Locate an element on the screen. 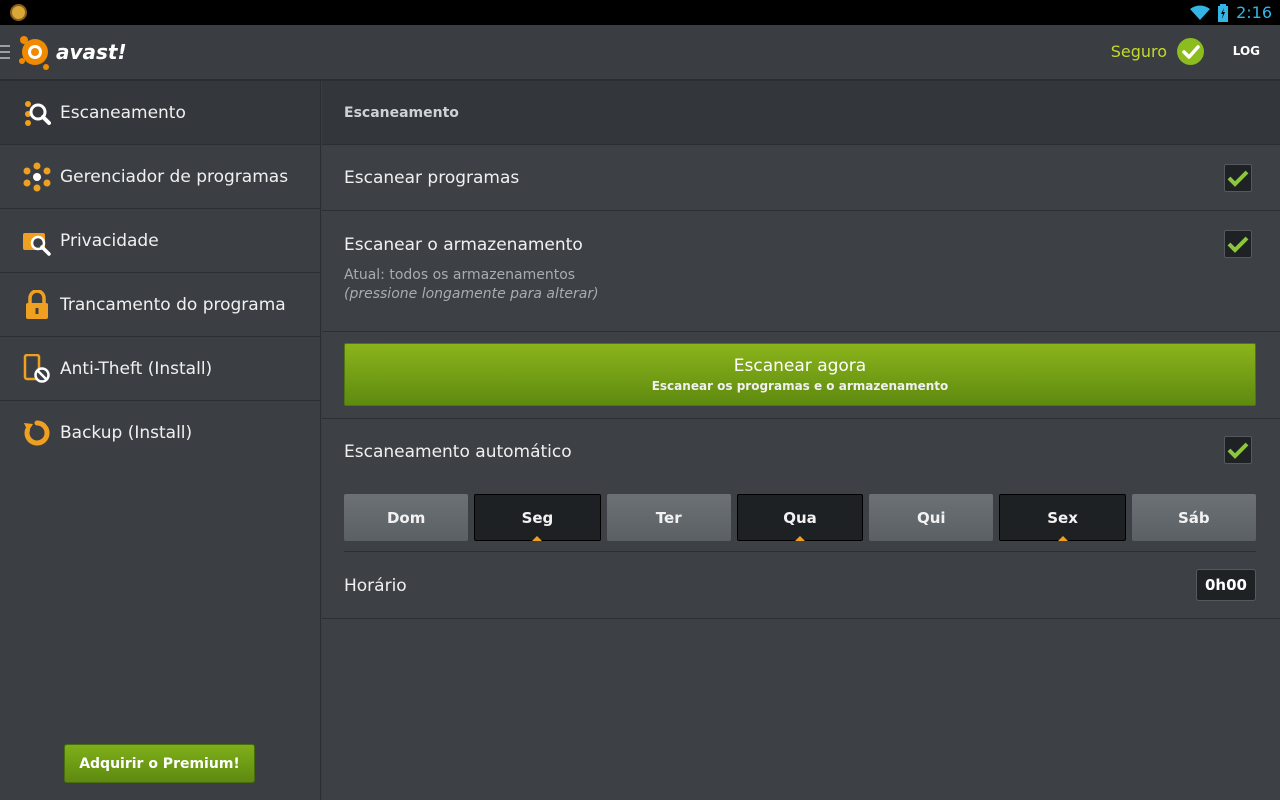 This screenshot has height=800, width=1280. avast-logo: avast! is located at coordinates (71, 52).